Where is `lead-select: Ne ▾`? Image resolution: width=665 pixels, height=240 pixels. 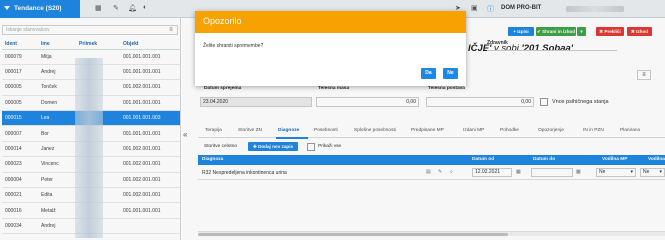
lead-select: Ne ▾ is located at coordinates (652, 172).